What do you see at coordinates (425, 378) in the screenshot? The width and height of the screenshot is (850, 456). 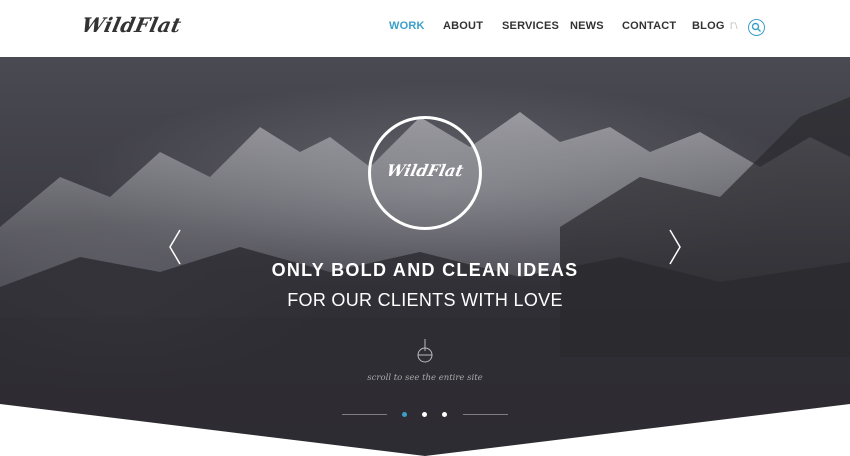 I see `scroll-hint: scroll to see the entire site` at bounding box center [425, 378].